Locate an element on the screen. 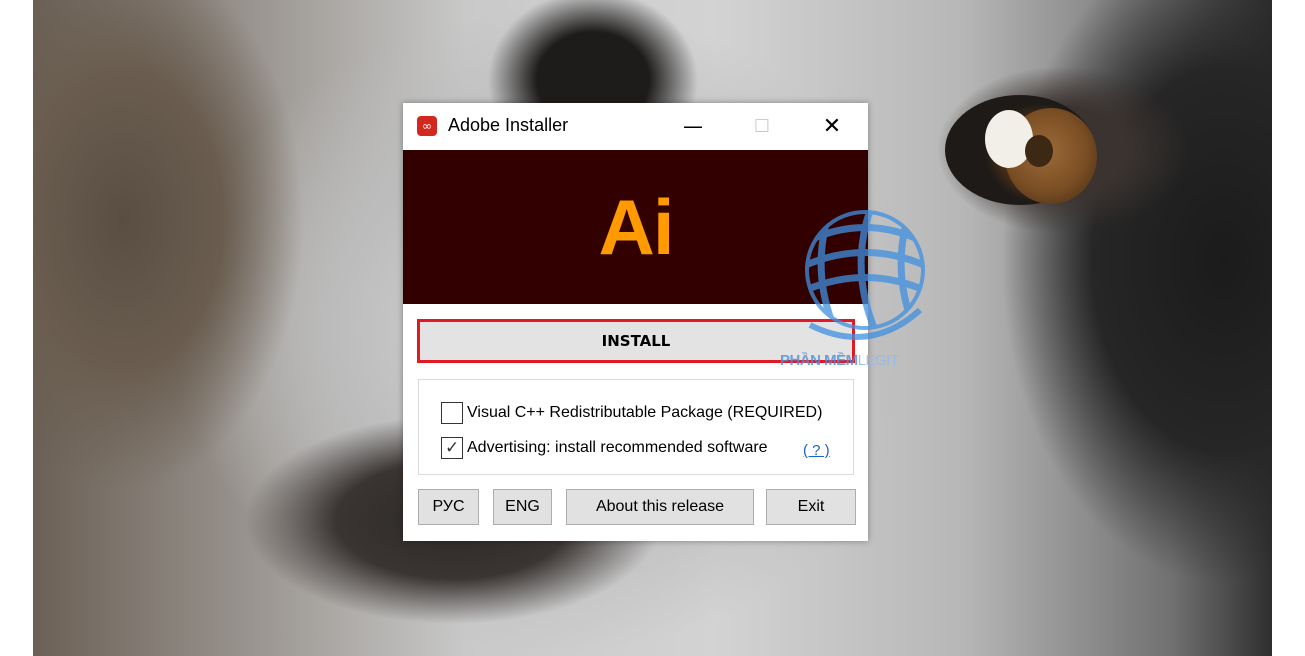 Image resolution: width=1305 pixels, height=656 pixels. maximize-button: ☐ is located at coordinates (762, 126).